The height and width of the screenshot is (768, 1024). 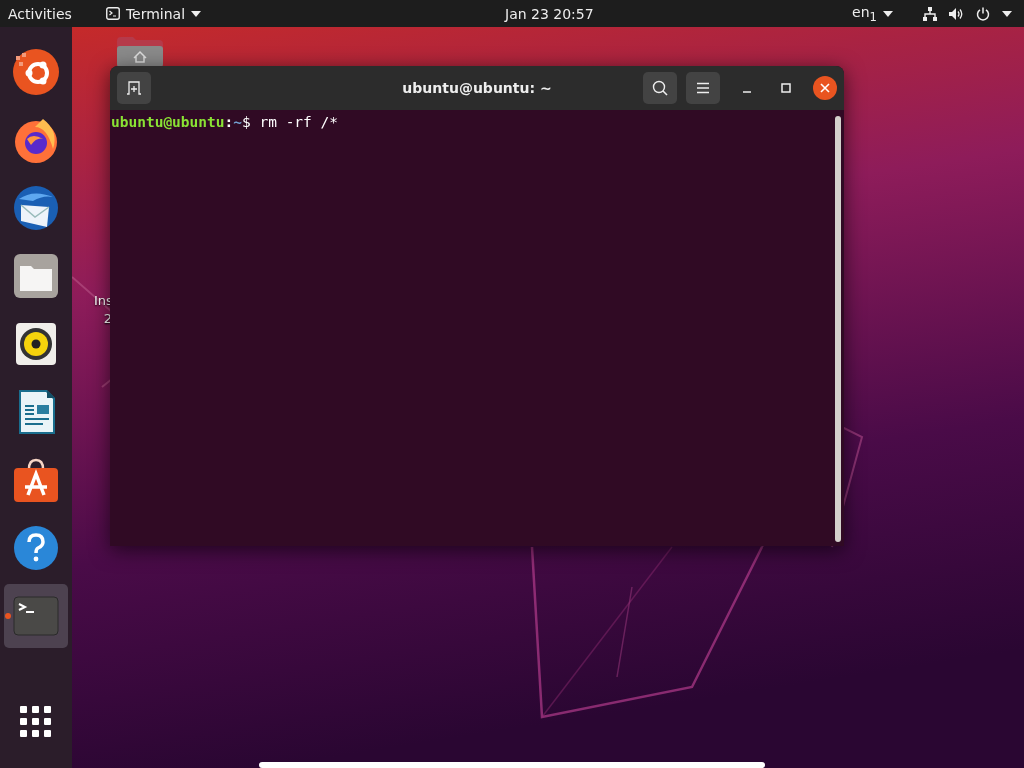 What do you see at coordinates (872, 13) in the screenshot?
I see `input-source-menu: en$_{1}$` at bounding box center [872, 13].